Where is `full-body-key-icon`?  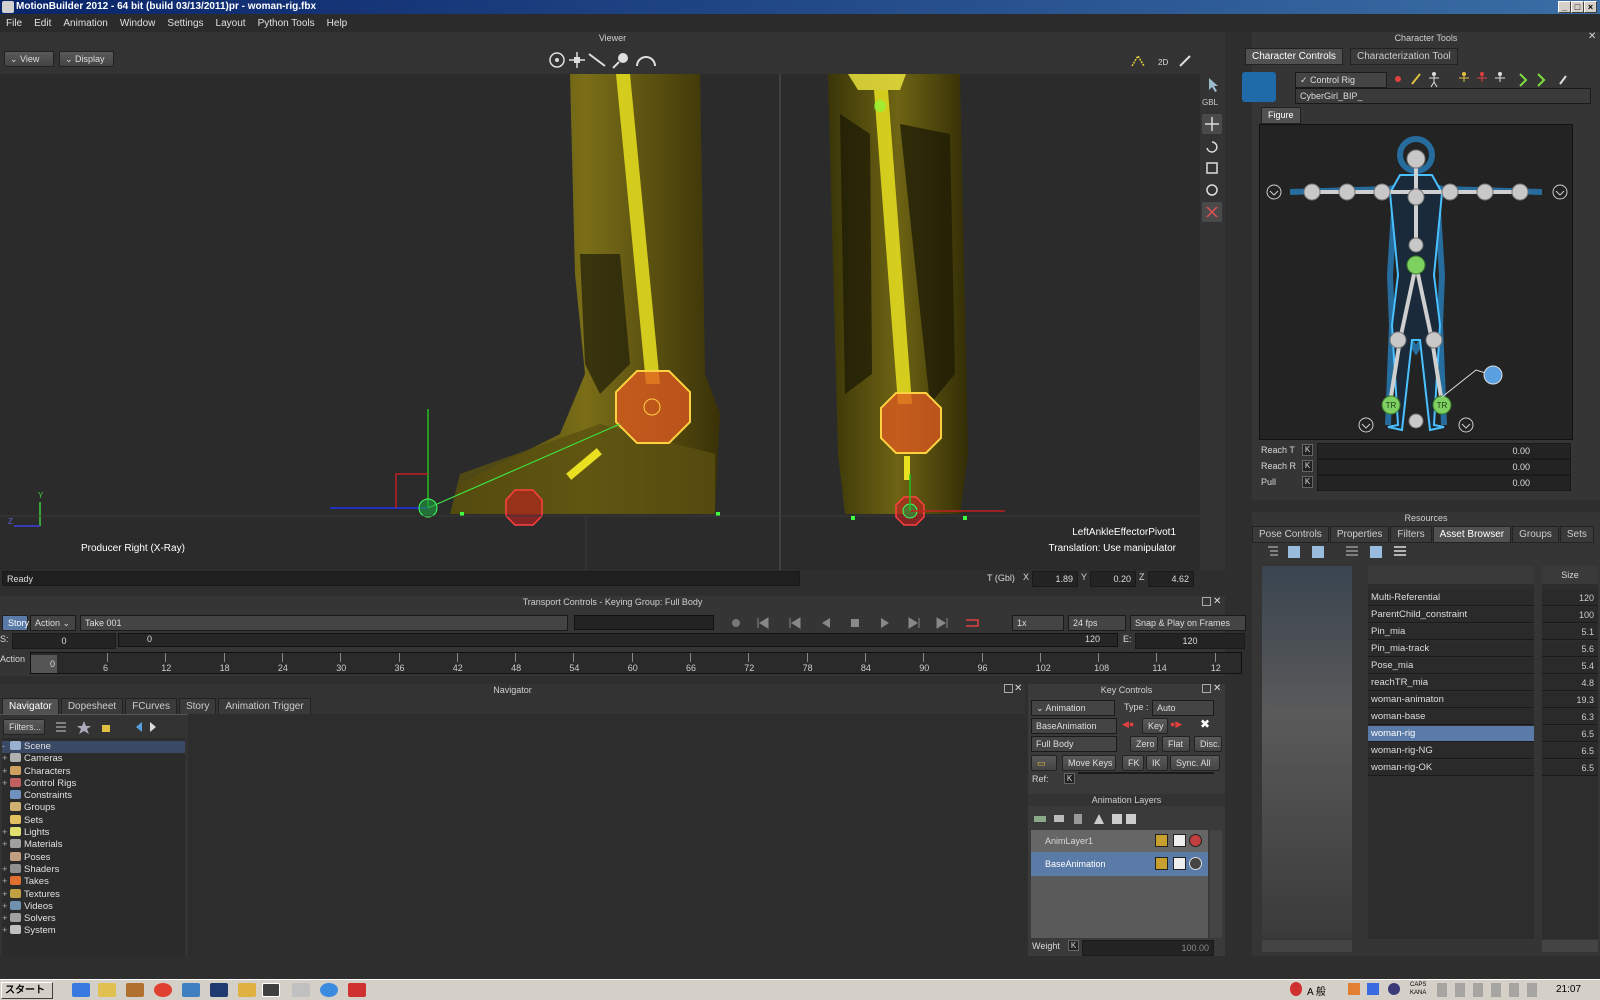
full-body-key-icon is located at coordinates (1398, 79).